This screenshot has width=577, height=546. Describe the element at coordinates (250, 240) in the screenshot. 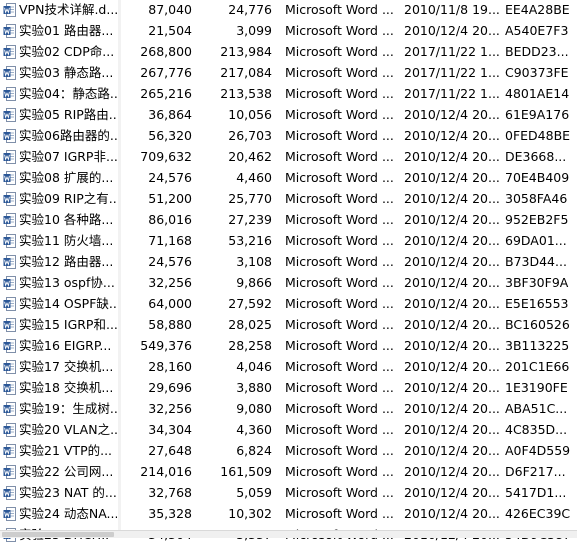

I see `packed-size: 53,216` at that location.